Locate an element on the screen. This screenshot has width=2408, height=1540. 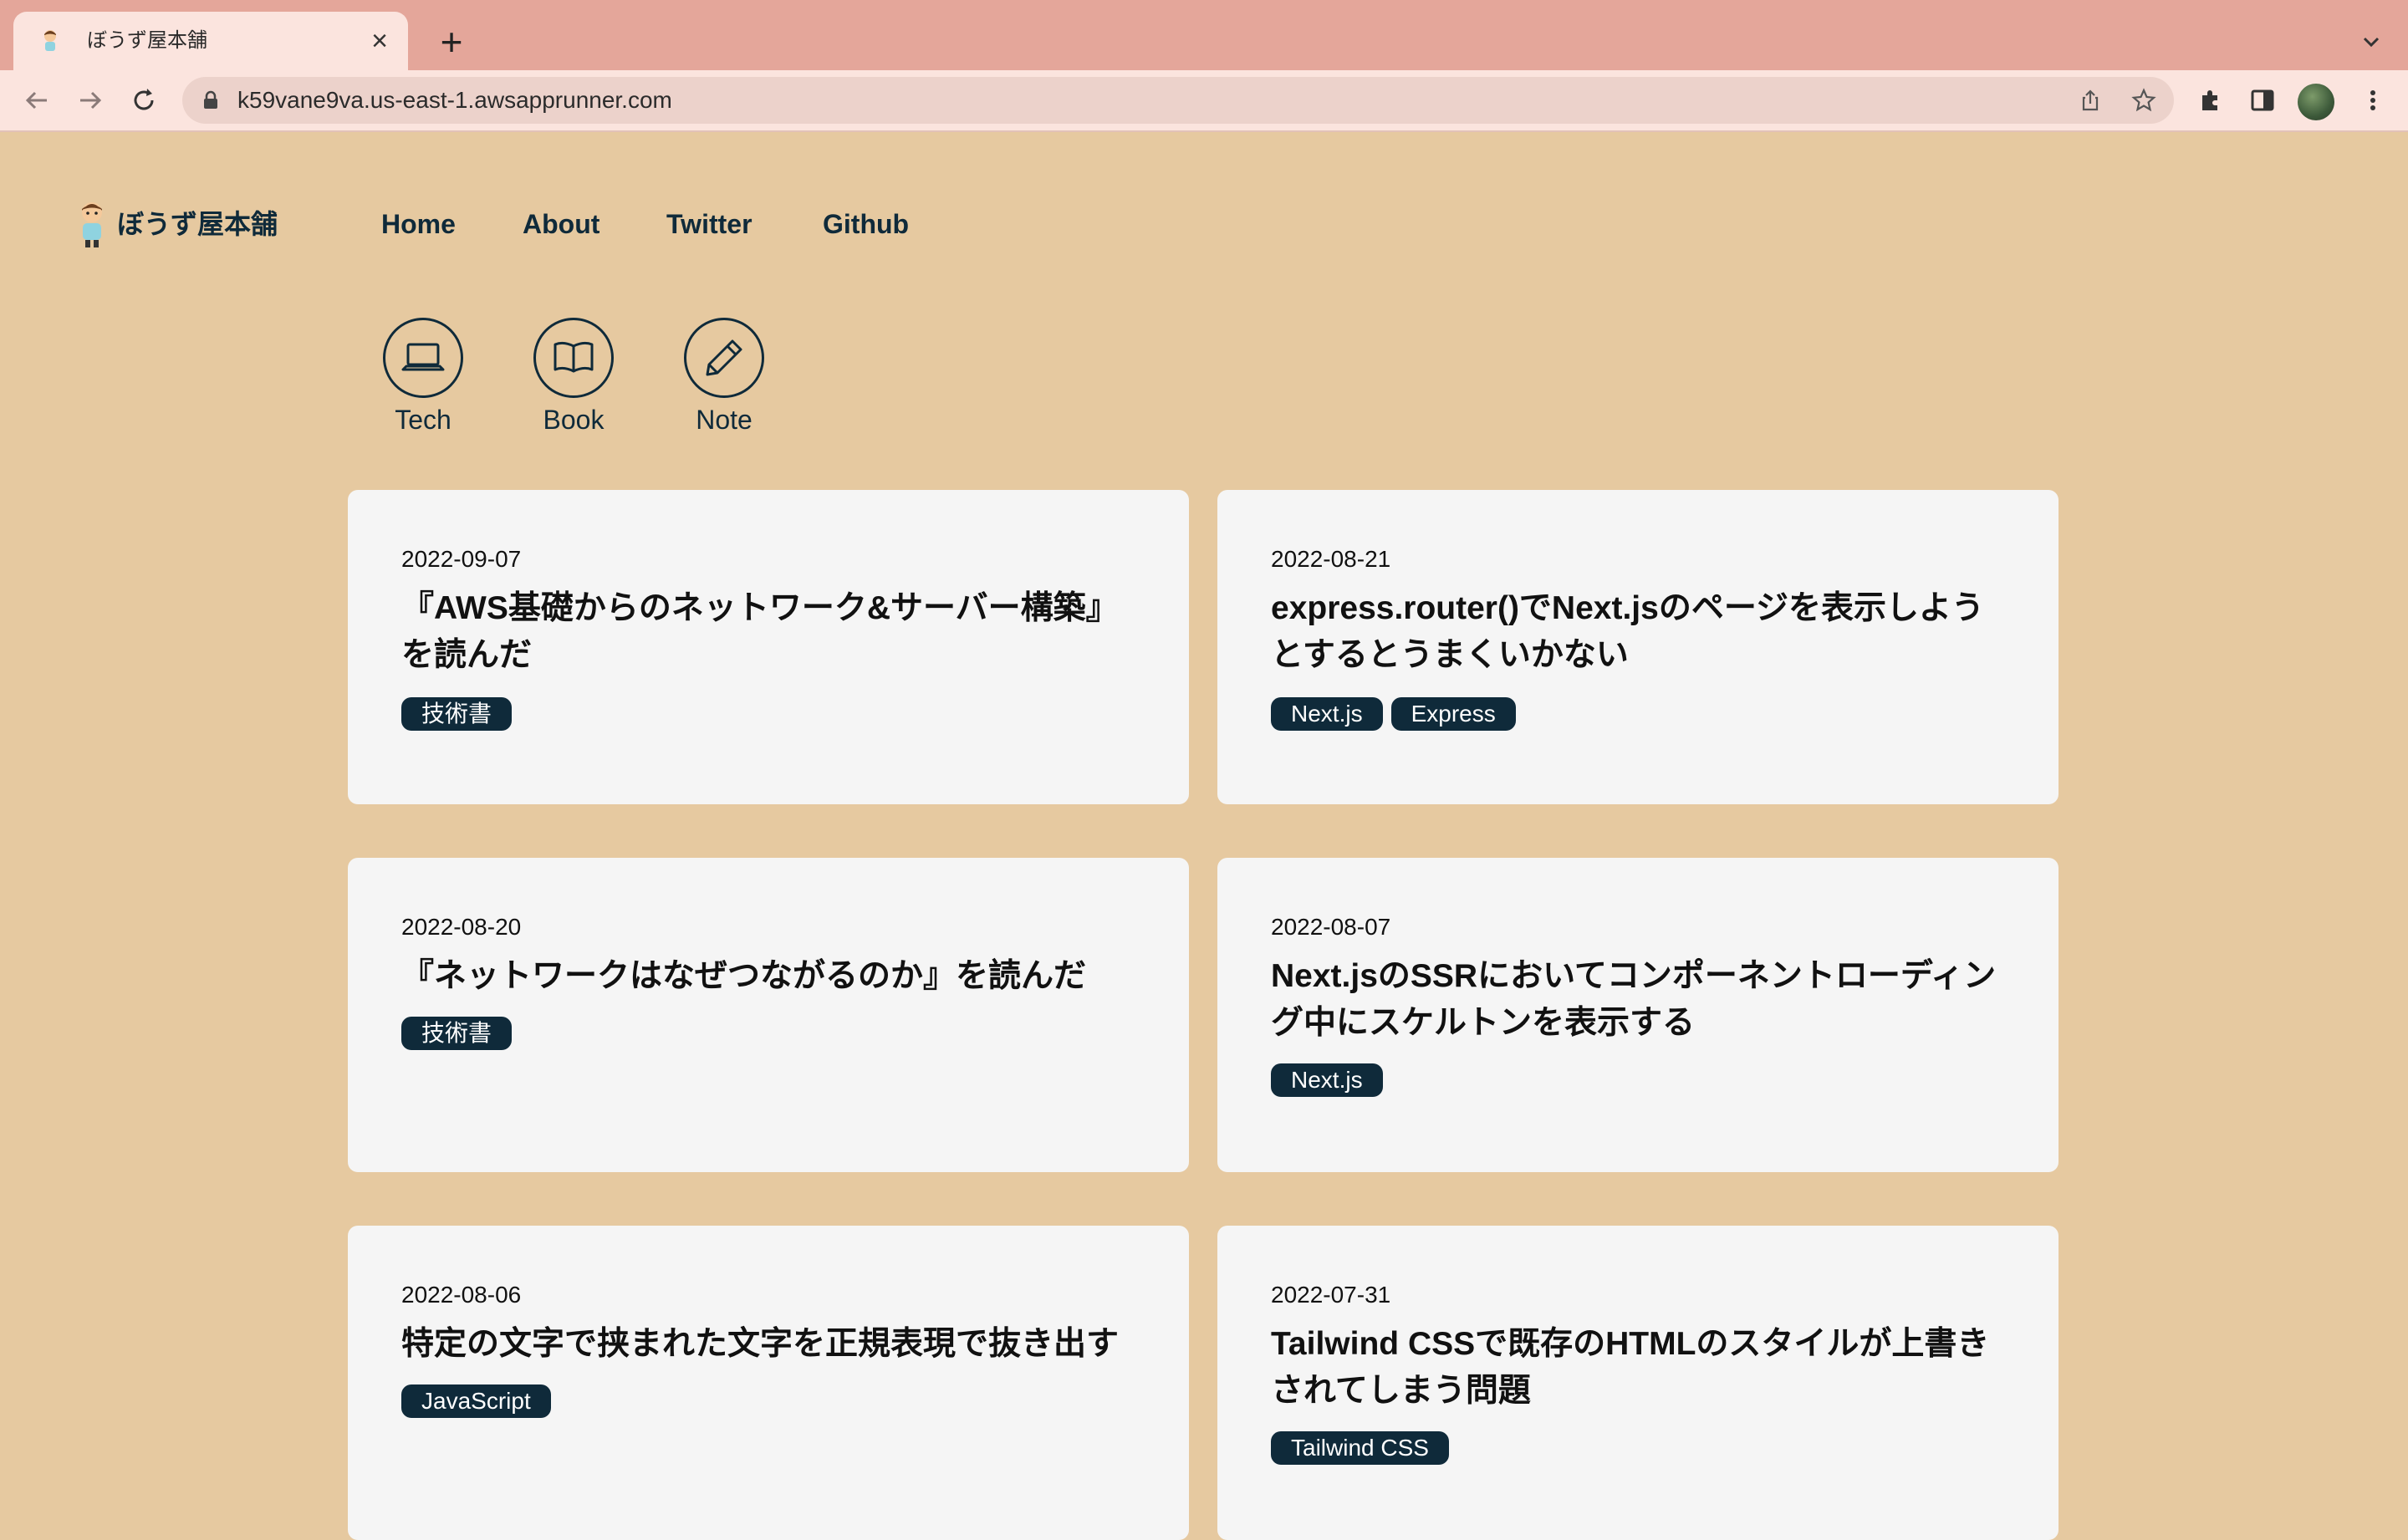
post-title: Tailwind CSSで既存のHTMLのスタイルが上書きされてしまう問題 is located at coordinates (1639, 1368).